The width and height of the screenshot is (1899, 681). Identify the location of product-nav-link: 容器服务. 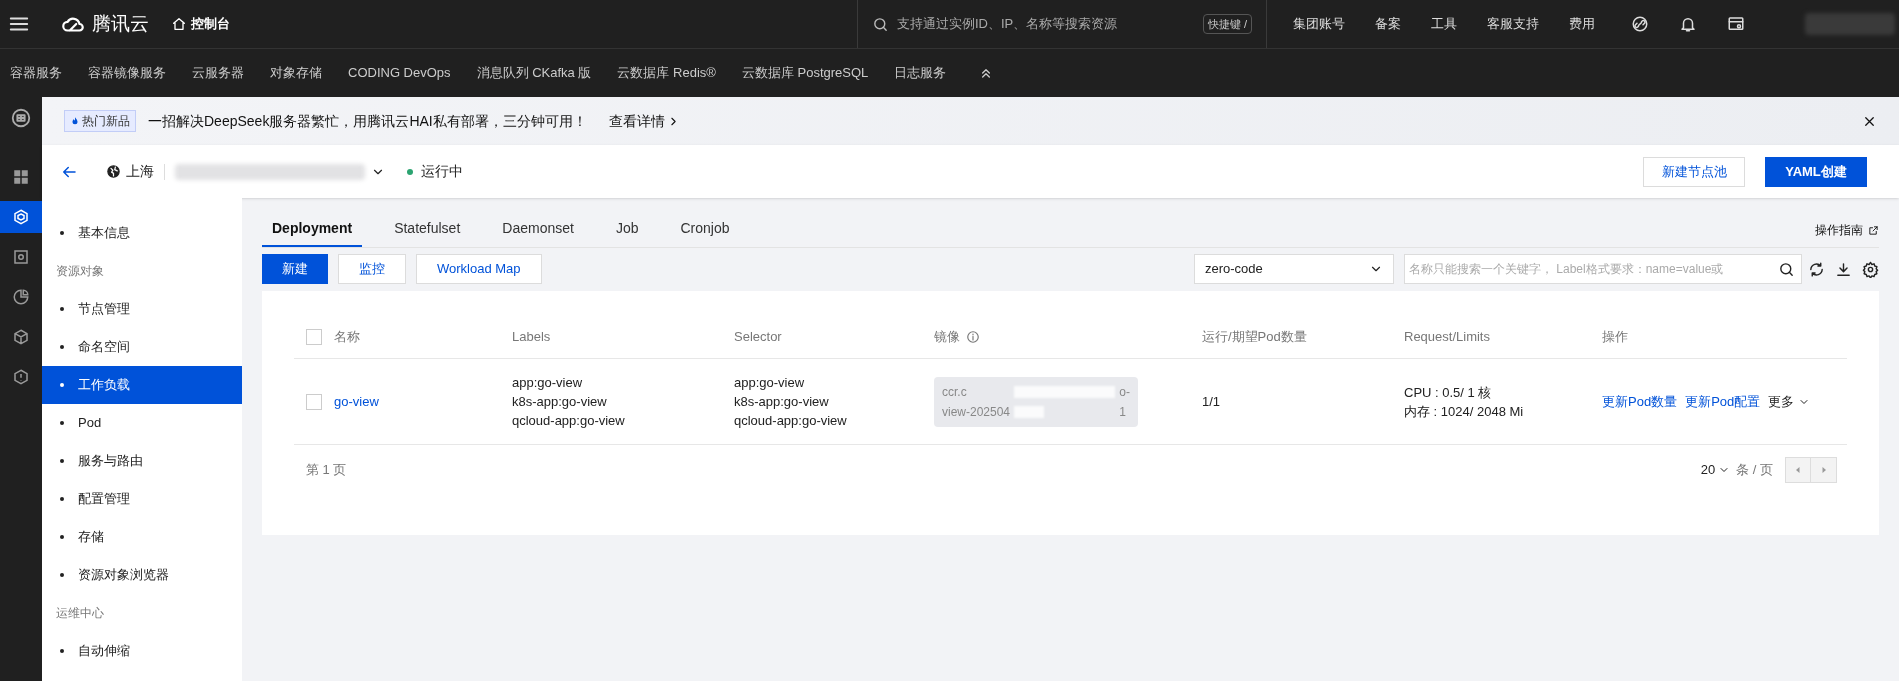
(36, 73).